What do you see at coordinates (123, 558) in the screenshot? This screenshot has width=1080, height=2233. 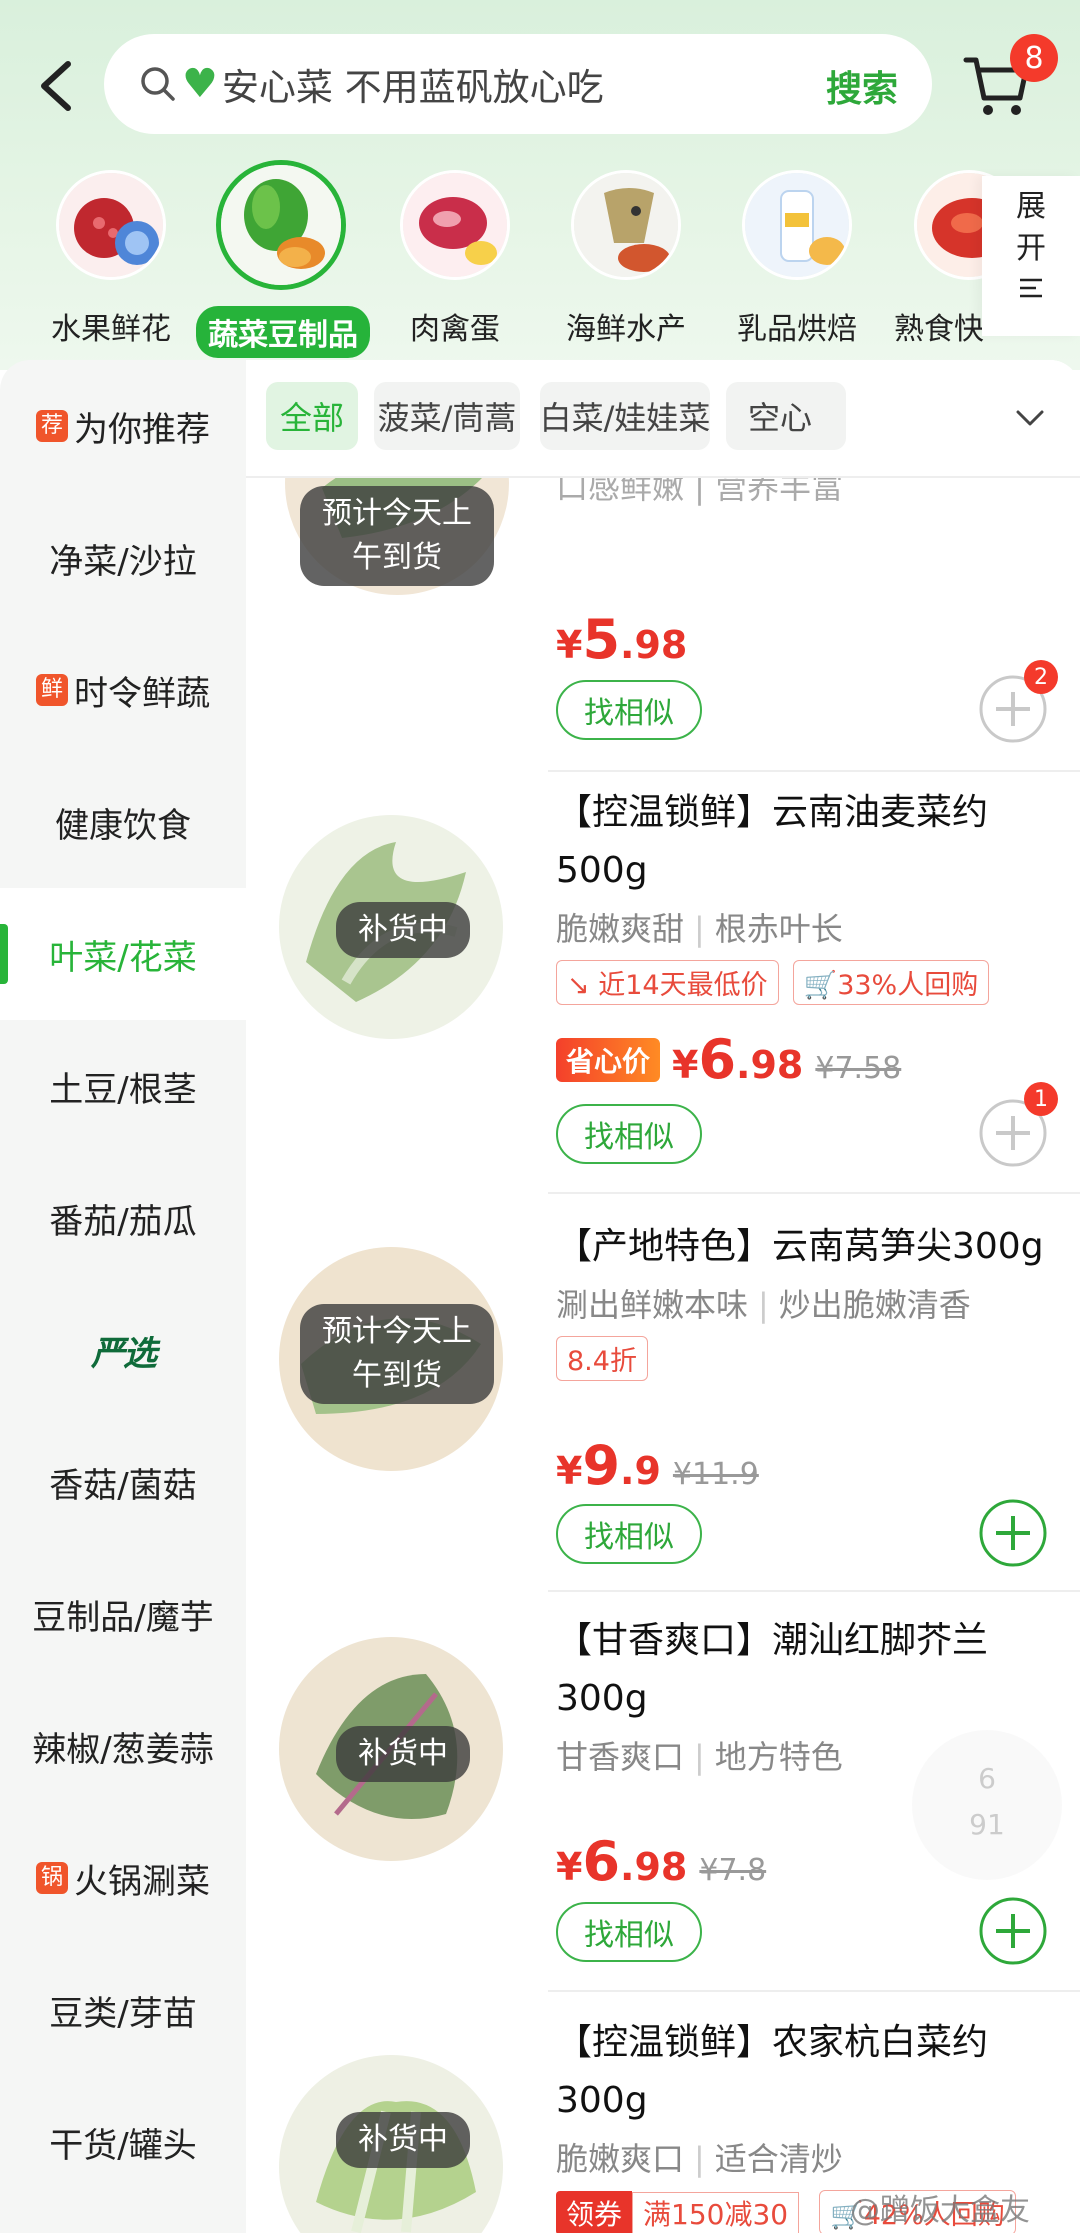 I see `sidebar-item-clean-veg: 净菜/沙拉` at bounding box center [123, 558].